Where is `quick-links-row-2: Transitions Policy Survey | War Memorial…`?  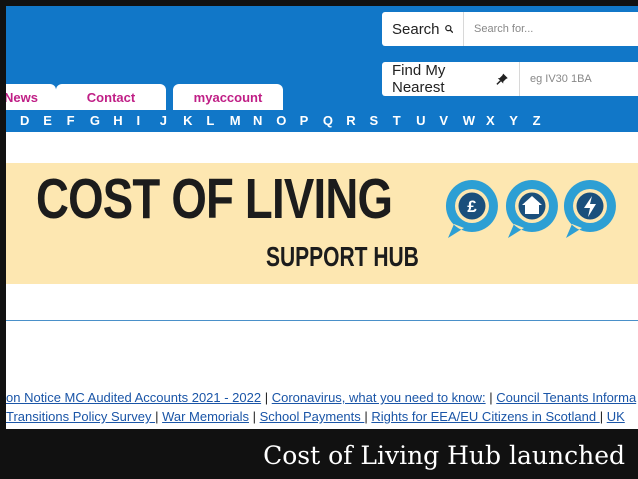
quick-links-row-2: Transitions Policy Survey | War Memorial… is located at coordinates (315, 416).